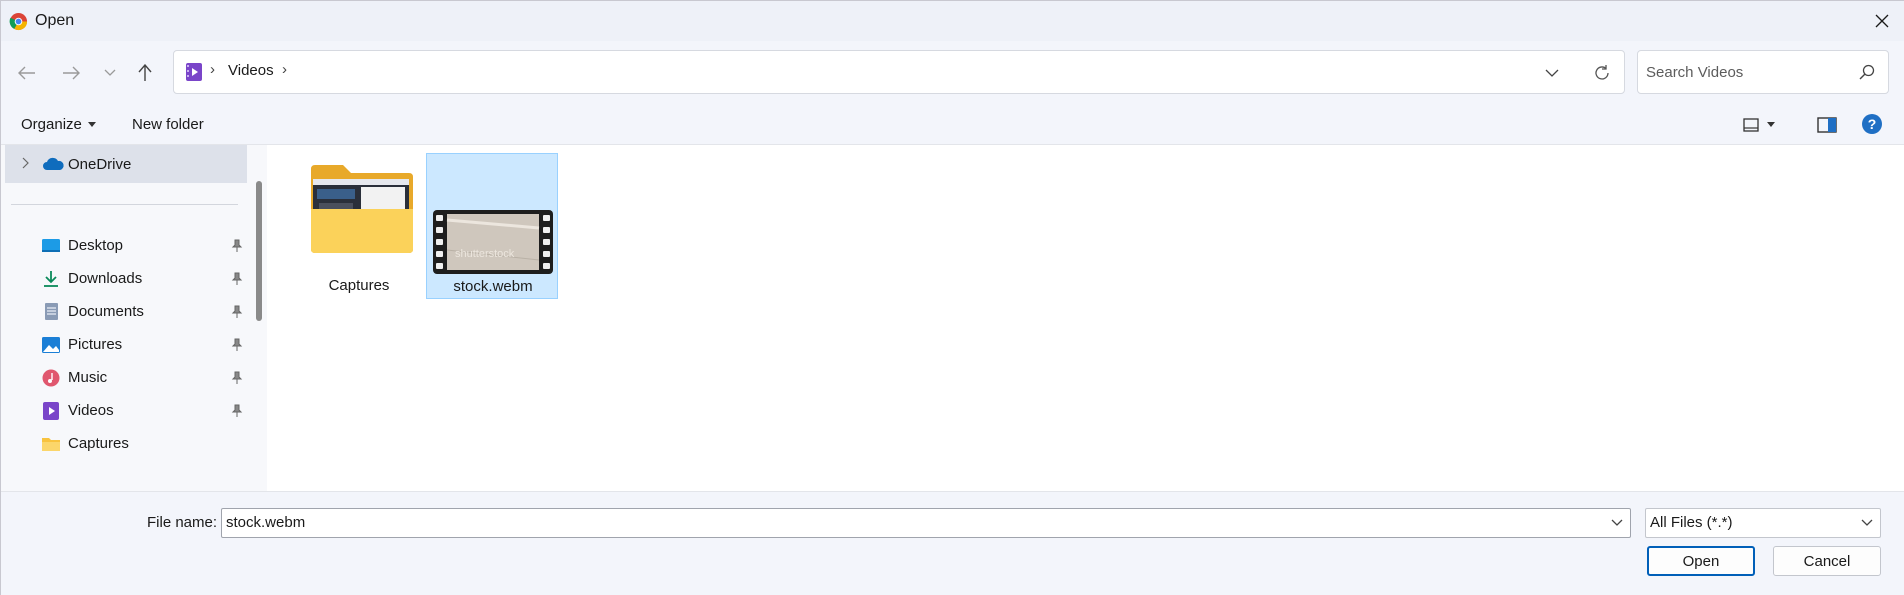 Image resolution: width=1904 pixels, height=595 pixels. What do you see at coordinates (100, 164) in the screenshot?
I see `sidebar-item-label: OneDrive` at bounding box center [100, 164].